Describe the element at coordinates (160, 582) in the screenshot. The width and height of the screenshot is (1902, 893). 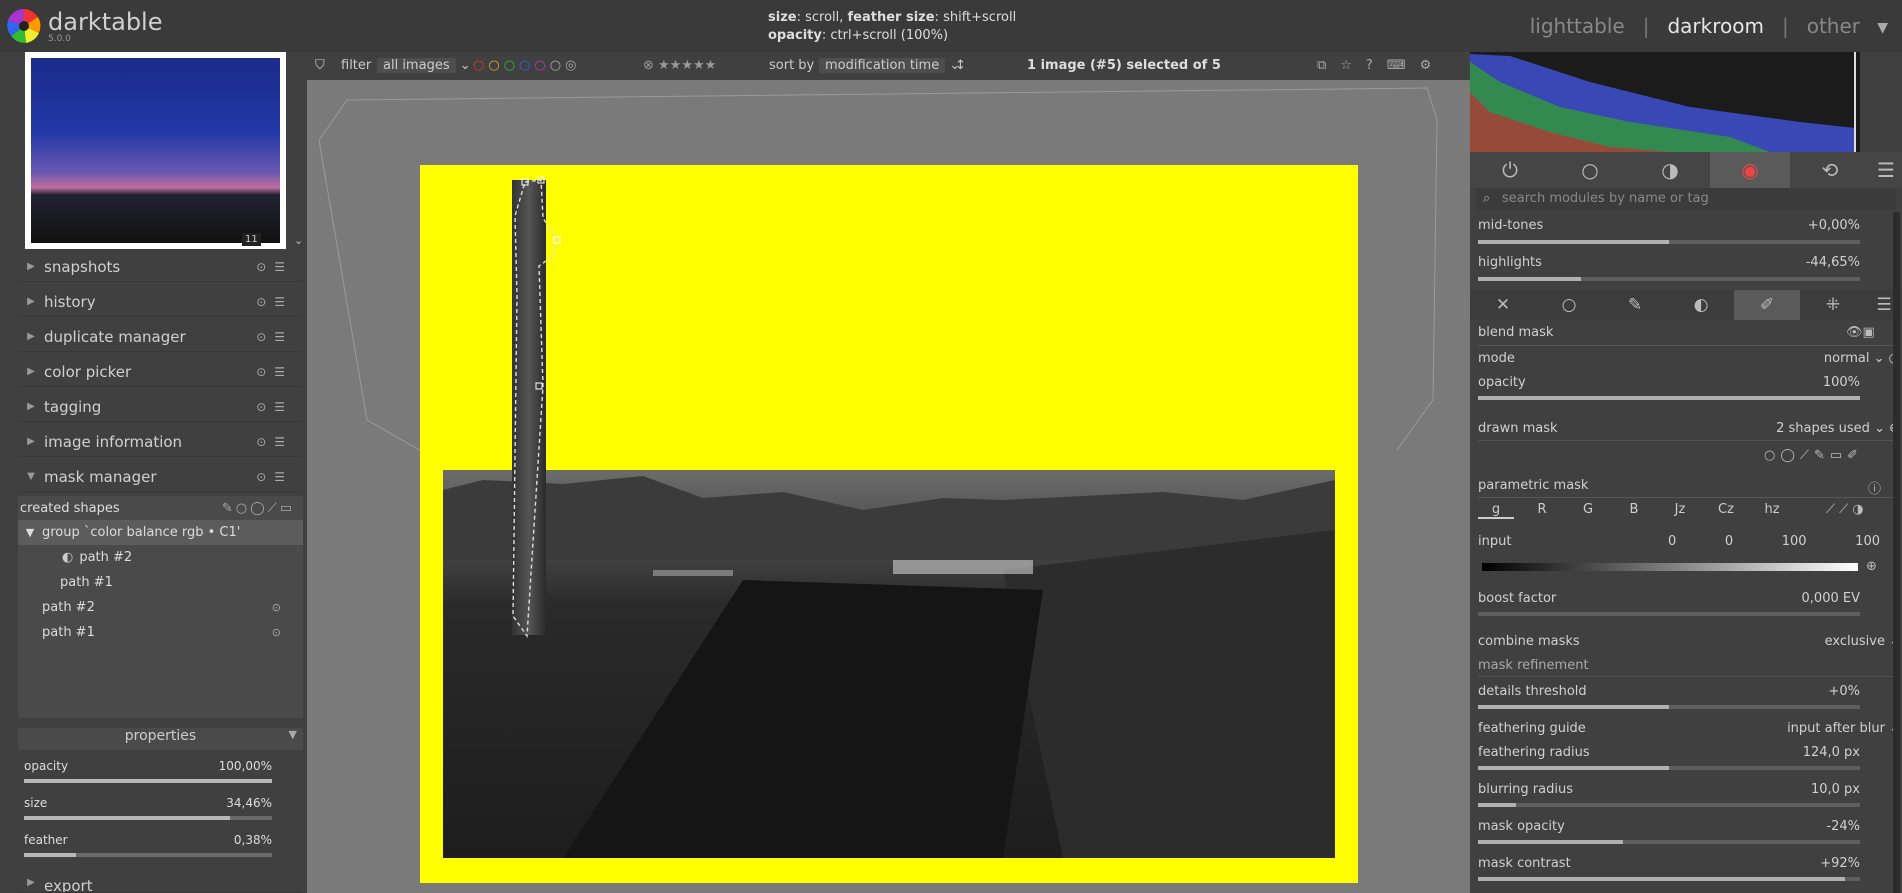
I see `group-child-path: path #1` at that location.